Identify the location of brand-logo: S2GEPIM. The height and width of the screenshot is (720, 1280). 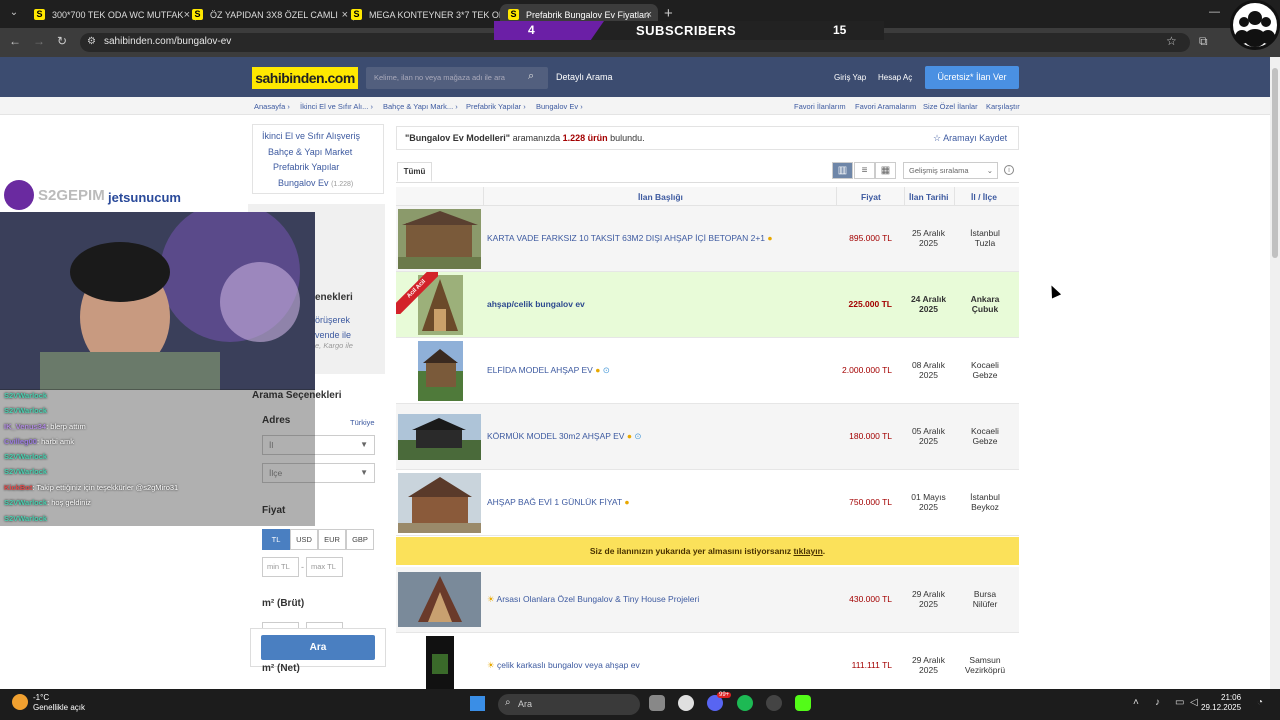
(71, 195).